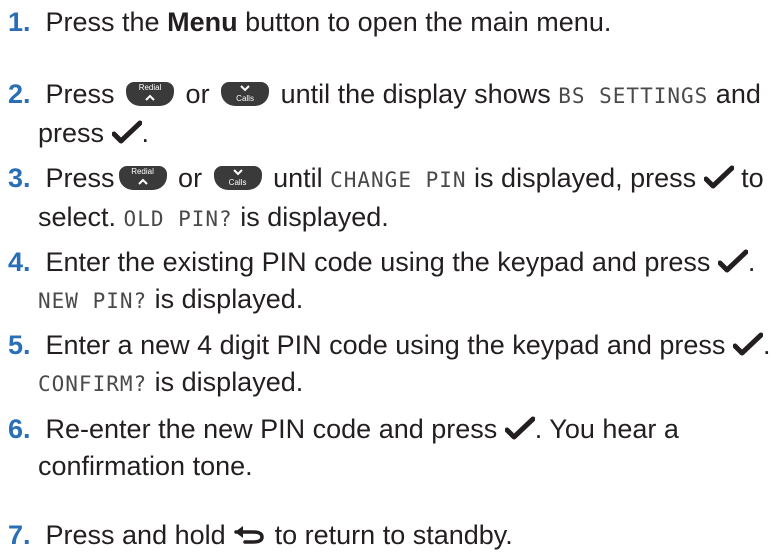  I want to click on back-arrow-icon, so click(249, 534).